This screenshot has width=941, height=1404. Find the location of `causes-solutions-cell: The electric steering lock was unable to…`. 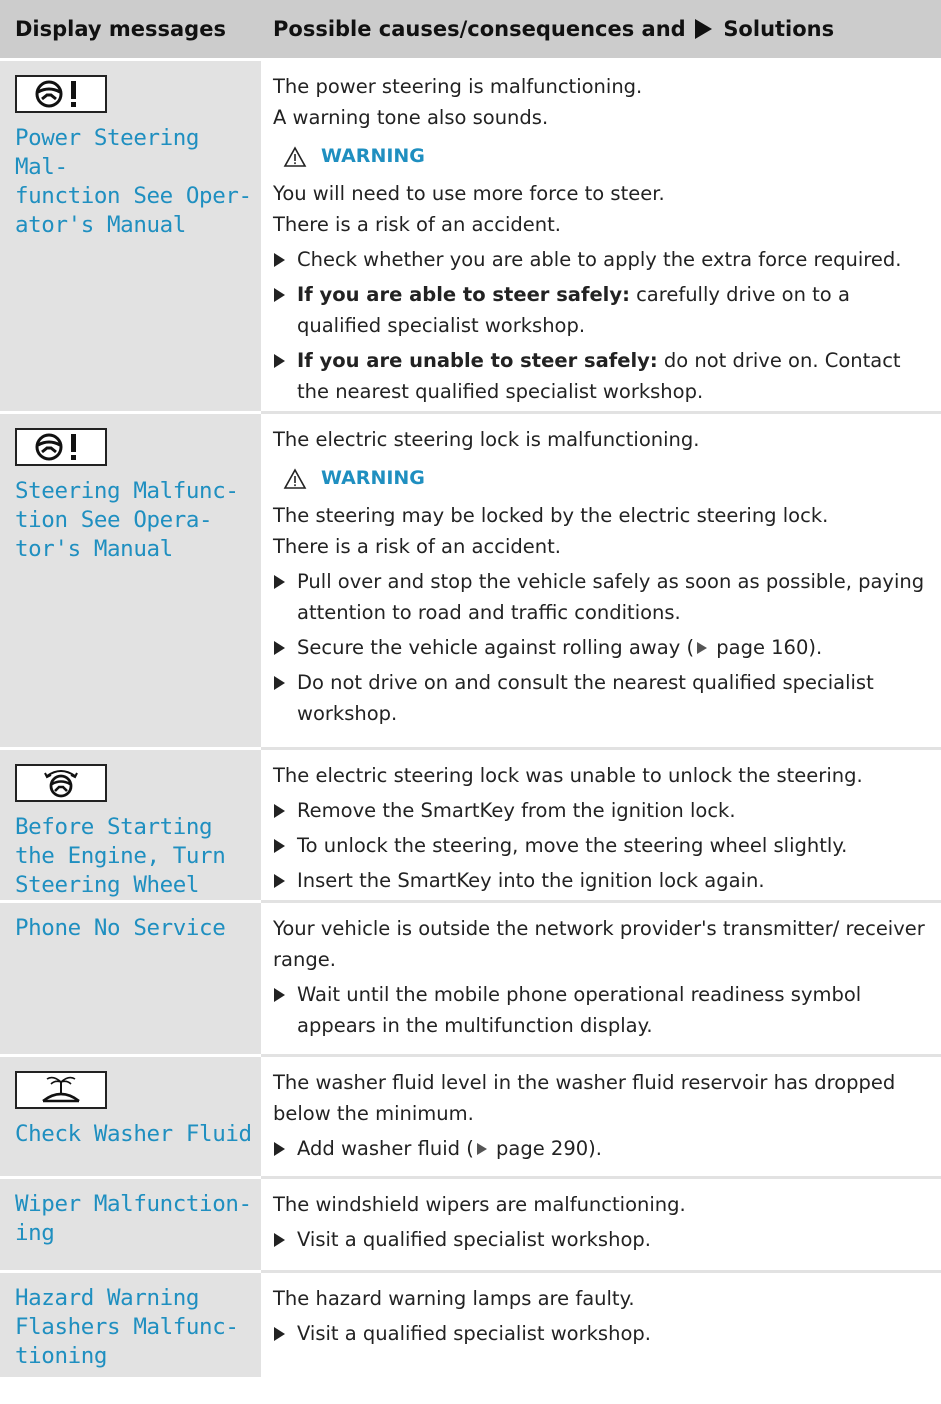

causes-solutions-cell: The electric steering lock was unable to… is located at coordinates (601, 824).